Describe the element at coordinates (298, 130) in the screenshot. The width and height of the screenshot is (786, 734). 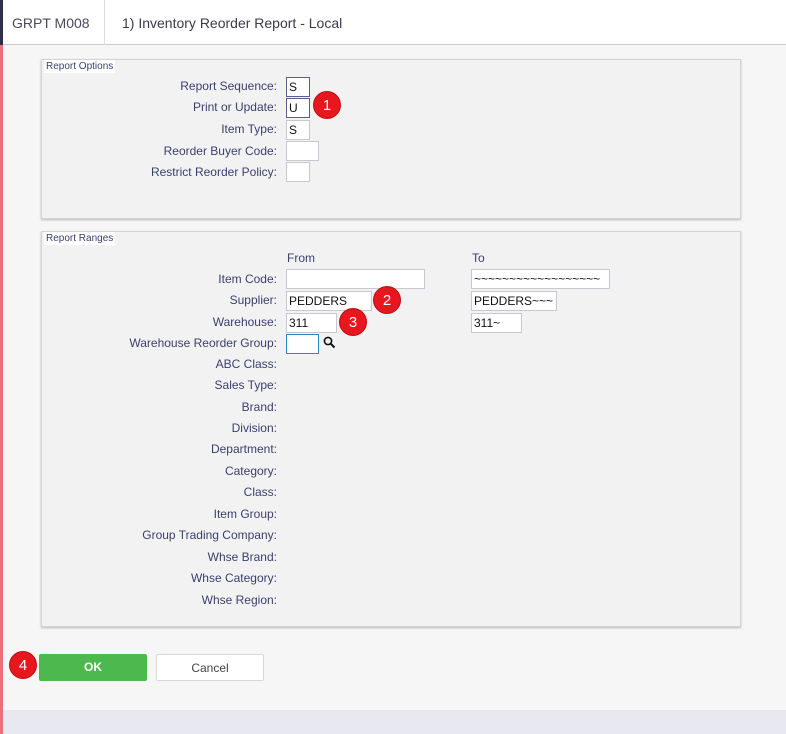
I see `item-type-field: S` at that location.